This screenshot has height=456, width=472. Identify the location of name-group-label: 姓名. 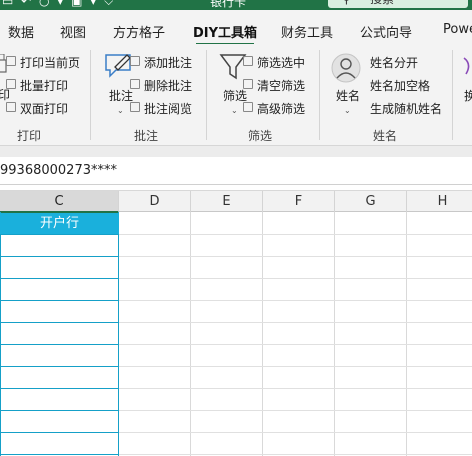
(385, 136).